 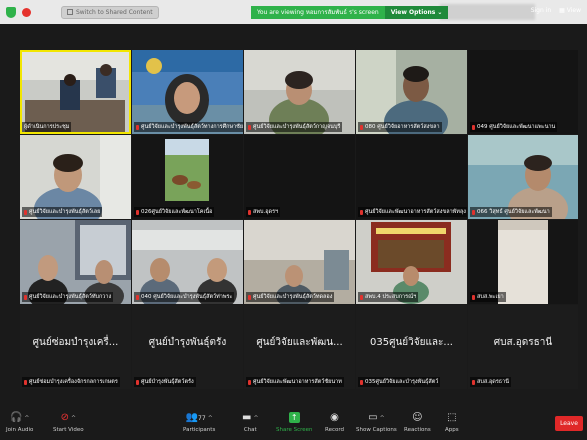 What do you see at coordinates (114, 12) in the screenshot?
I see `switch-shared-content-label: Switch to Shared Content` at bounding box center [114, 12].